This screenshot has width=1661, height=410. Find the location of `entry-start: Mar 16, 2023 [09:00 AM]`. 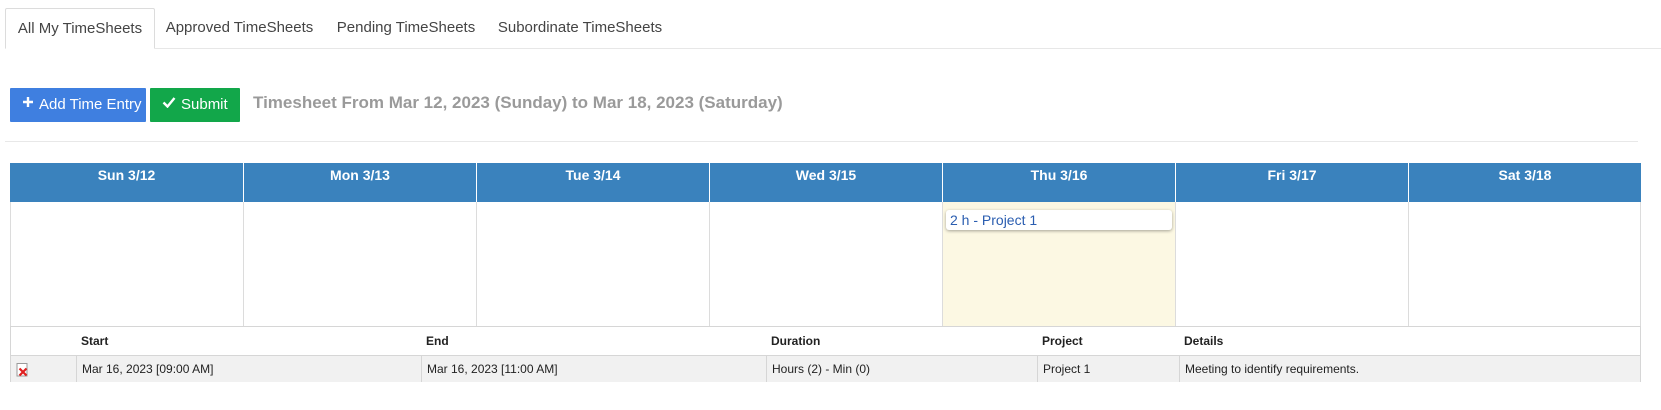

entry-start: Mar 16, 2023 [09:00 AM] is located at coordinates (248, 369).